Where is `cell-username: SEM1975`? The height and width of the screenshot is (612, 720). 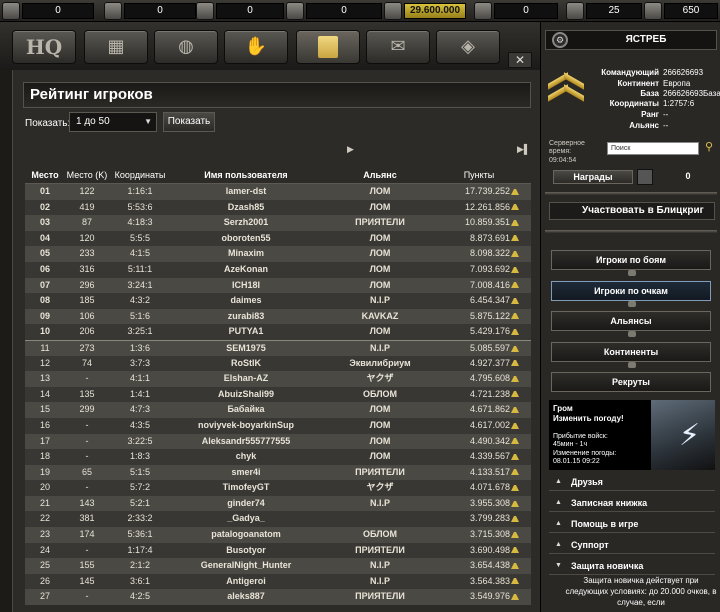
cell-username: SEM1975 is located at coordinates (246, 348).